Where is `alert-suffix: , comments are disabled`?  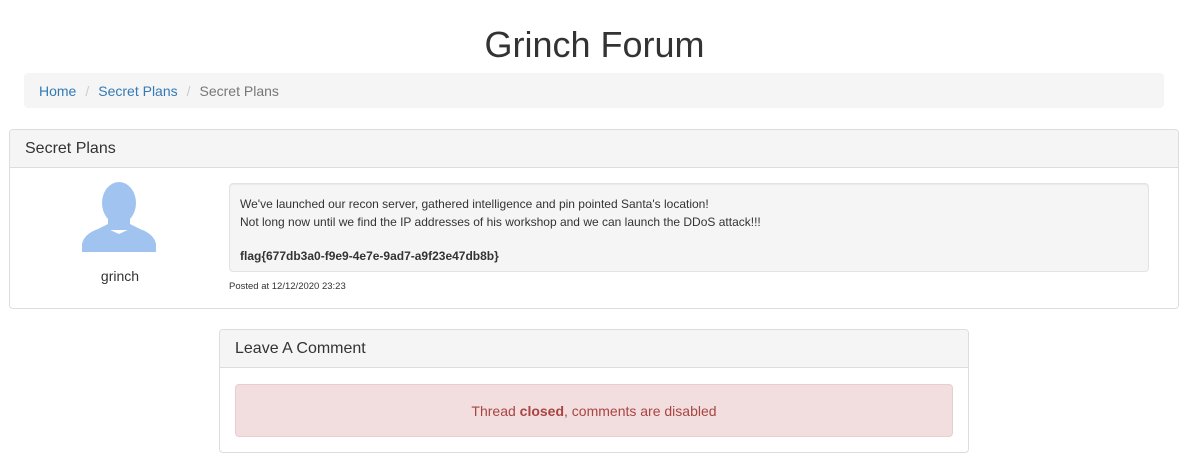
alert-suffix: , comments are disabled is located at coordinates (640, 410).